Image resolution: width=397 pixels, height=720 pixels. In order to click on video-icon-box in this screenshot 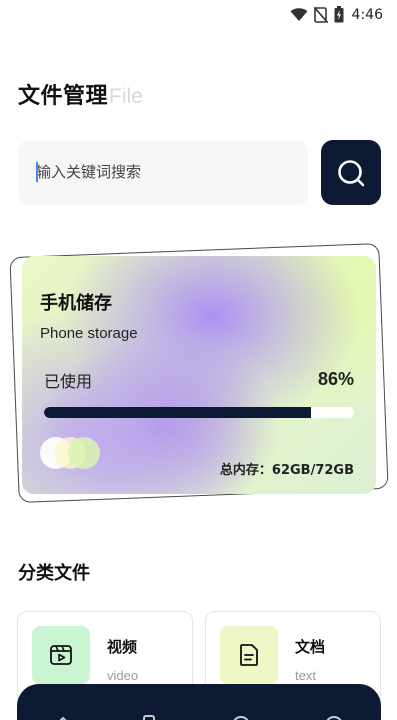, I will do `click(61, 655)`.